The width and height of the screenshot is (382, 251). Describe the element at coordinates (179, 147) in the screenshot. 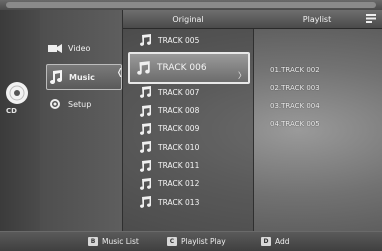

I see `track-label: TRACK 010` at that location.